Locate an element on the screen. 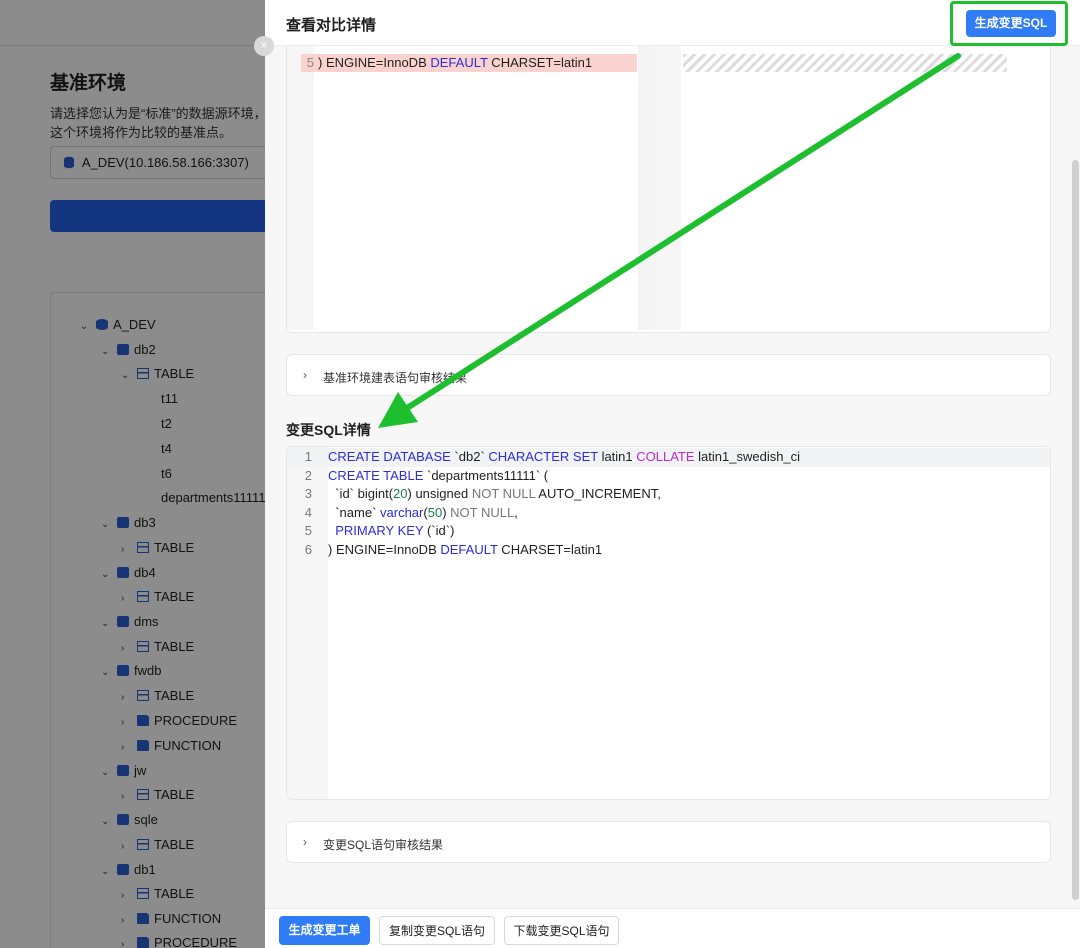  diff-left-pane is located at coordinates (475, 188).